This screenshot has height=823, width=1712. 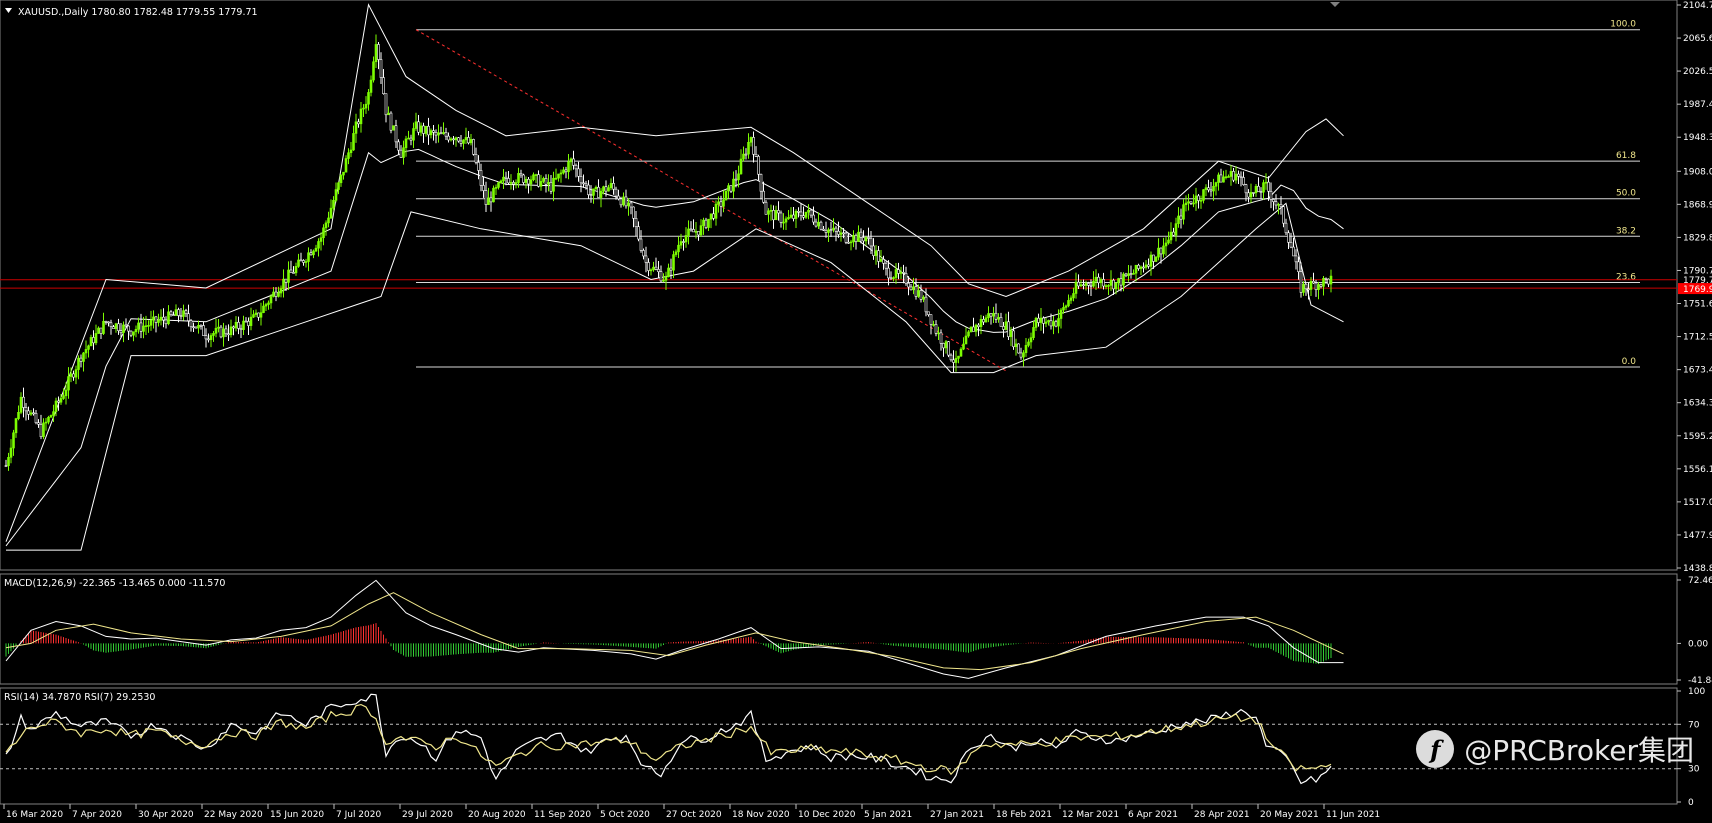 What do you see at coordinates (761, 815) in the screenshot?
I see `date-axis-label: 18 Nov 2020` at bounding box center [761, 815].